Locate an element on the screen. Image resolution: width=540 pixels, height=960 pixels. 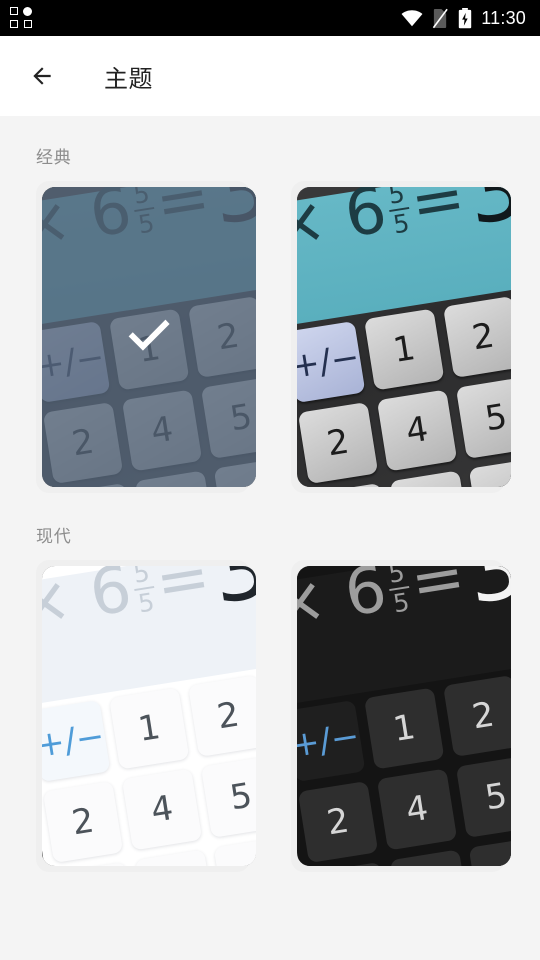
section-header-classic: 经典 is located at coordinates (54, 157).